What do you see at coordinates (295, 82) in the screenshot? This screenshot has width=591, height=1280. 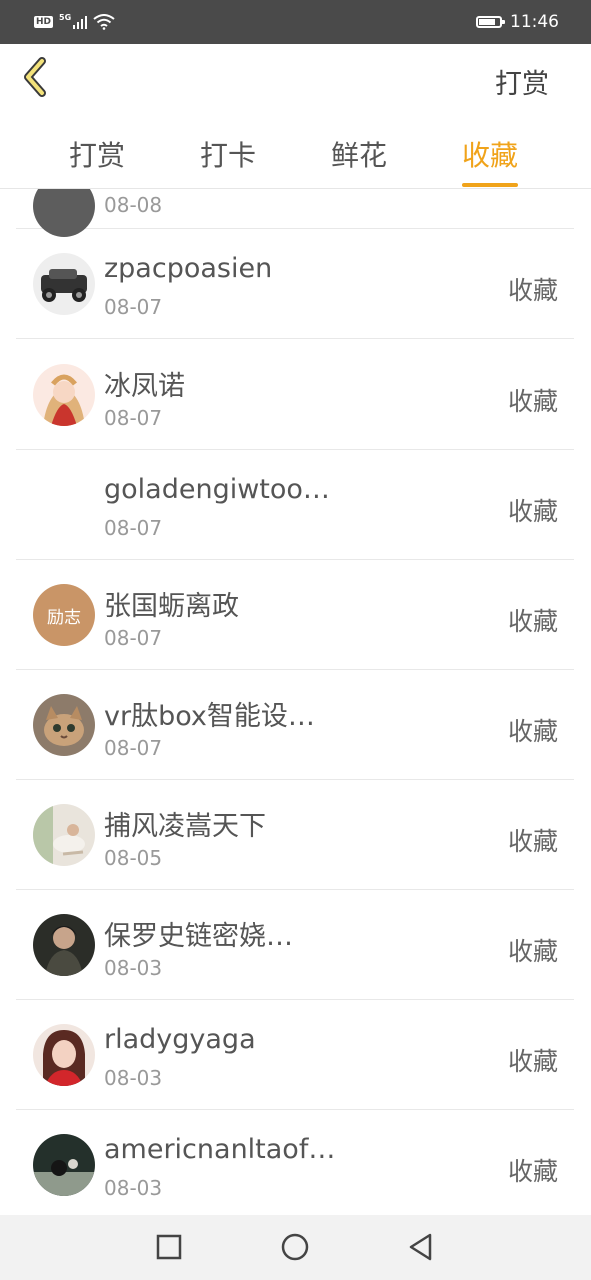 I see `header: 打赏` at bounding box center [295, 82].